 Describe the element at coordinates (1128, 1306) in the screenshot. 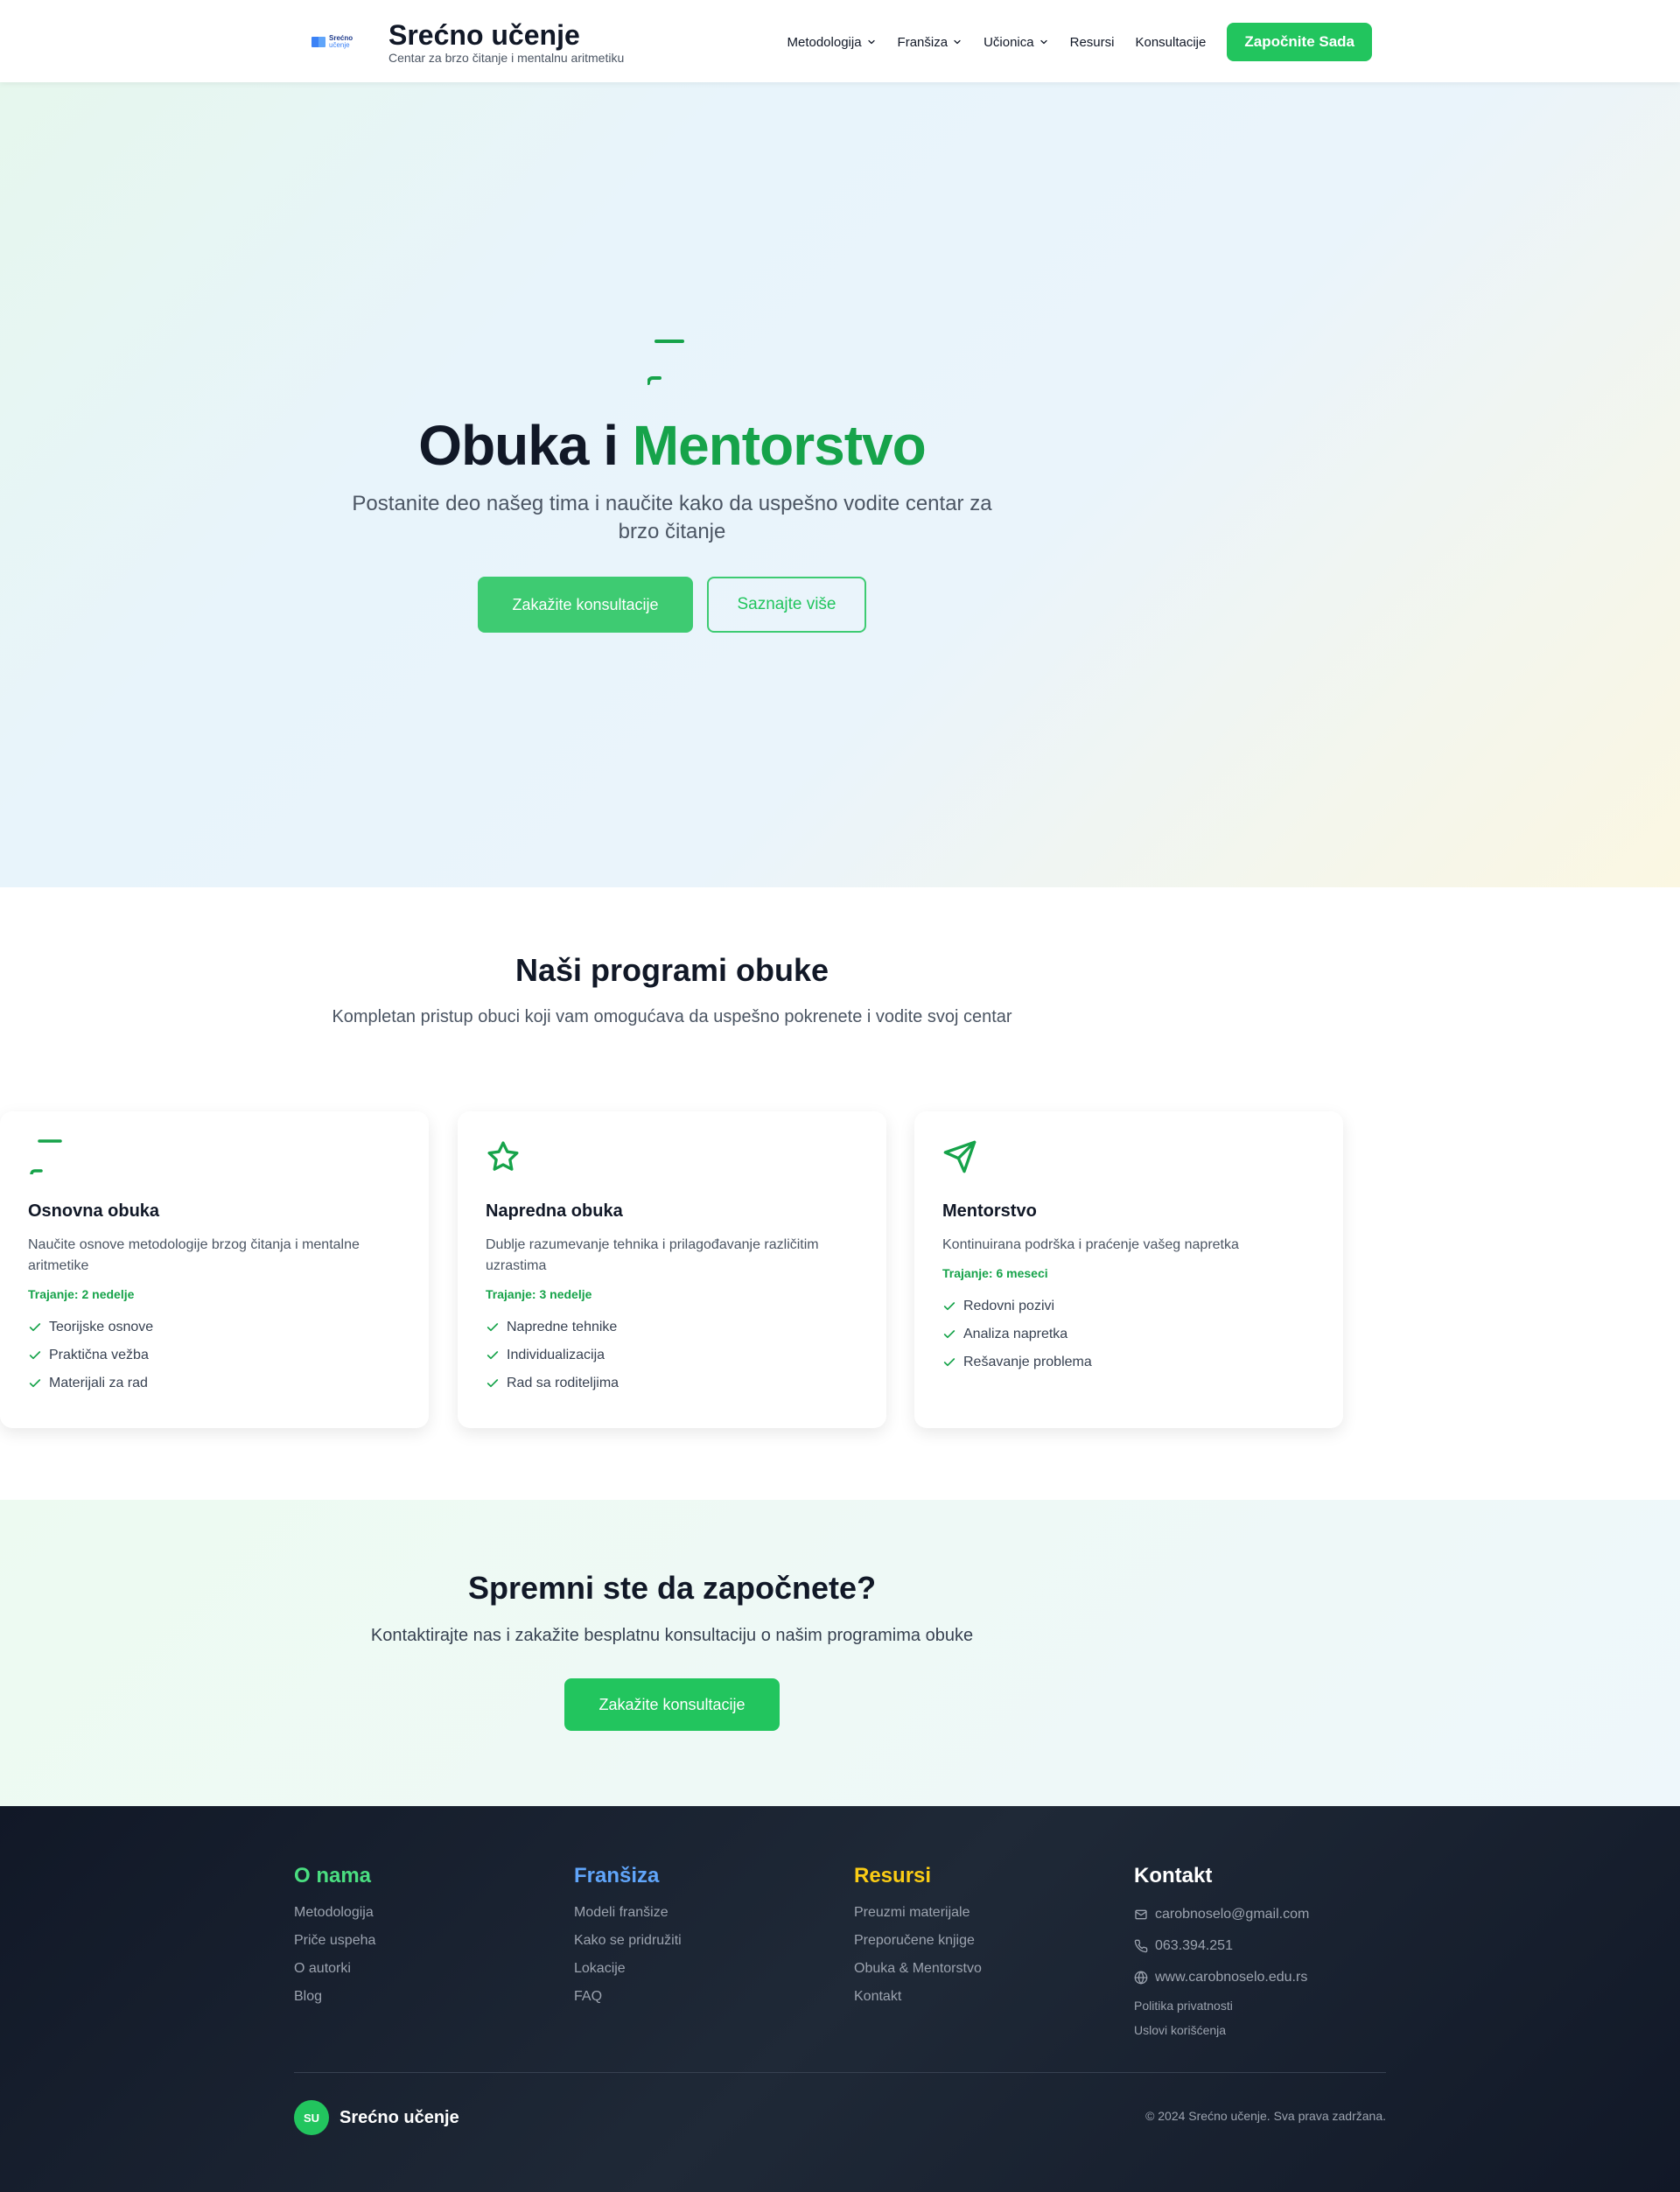

I see `list-item: Redovni pozivi` at that location.